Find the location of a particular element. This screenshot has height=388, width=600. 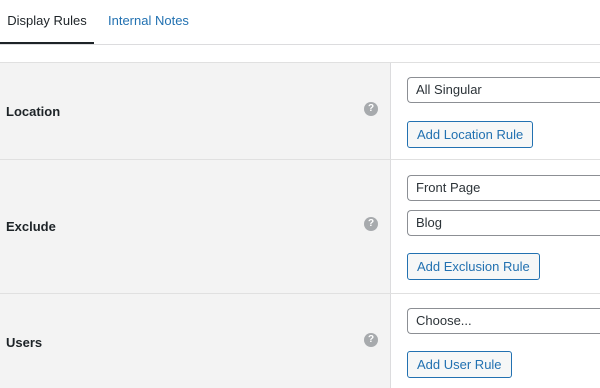

exclude-select-front-page: Front Page is located at coordinates (503, 188).